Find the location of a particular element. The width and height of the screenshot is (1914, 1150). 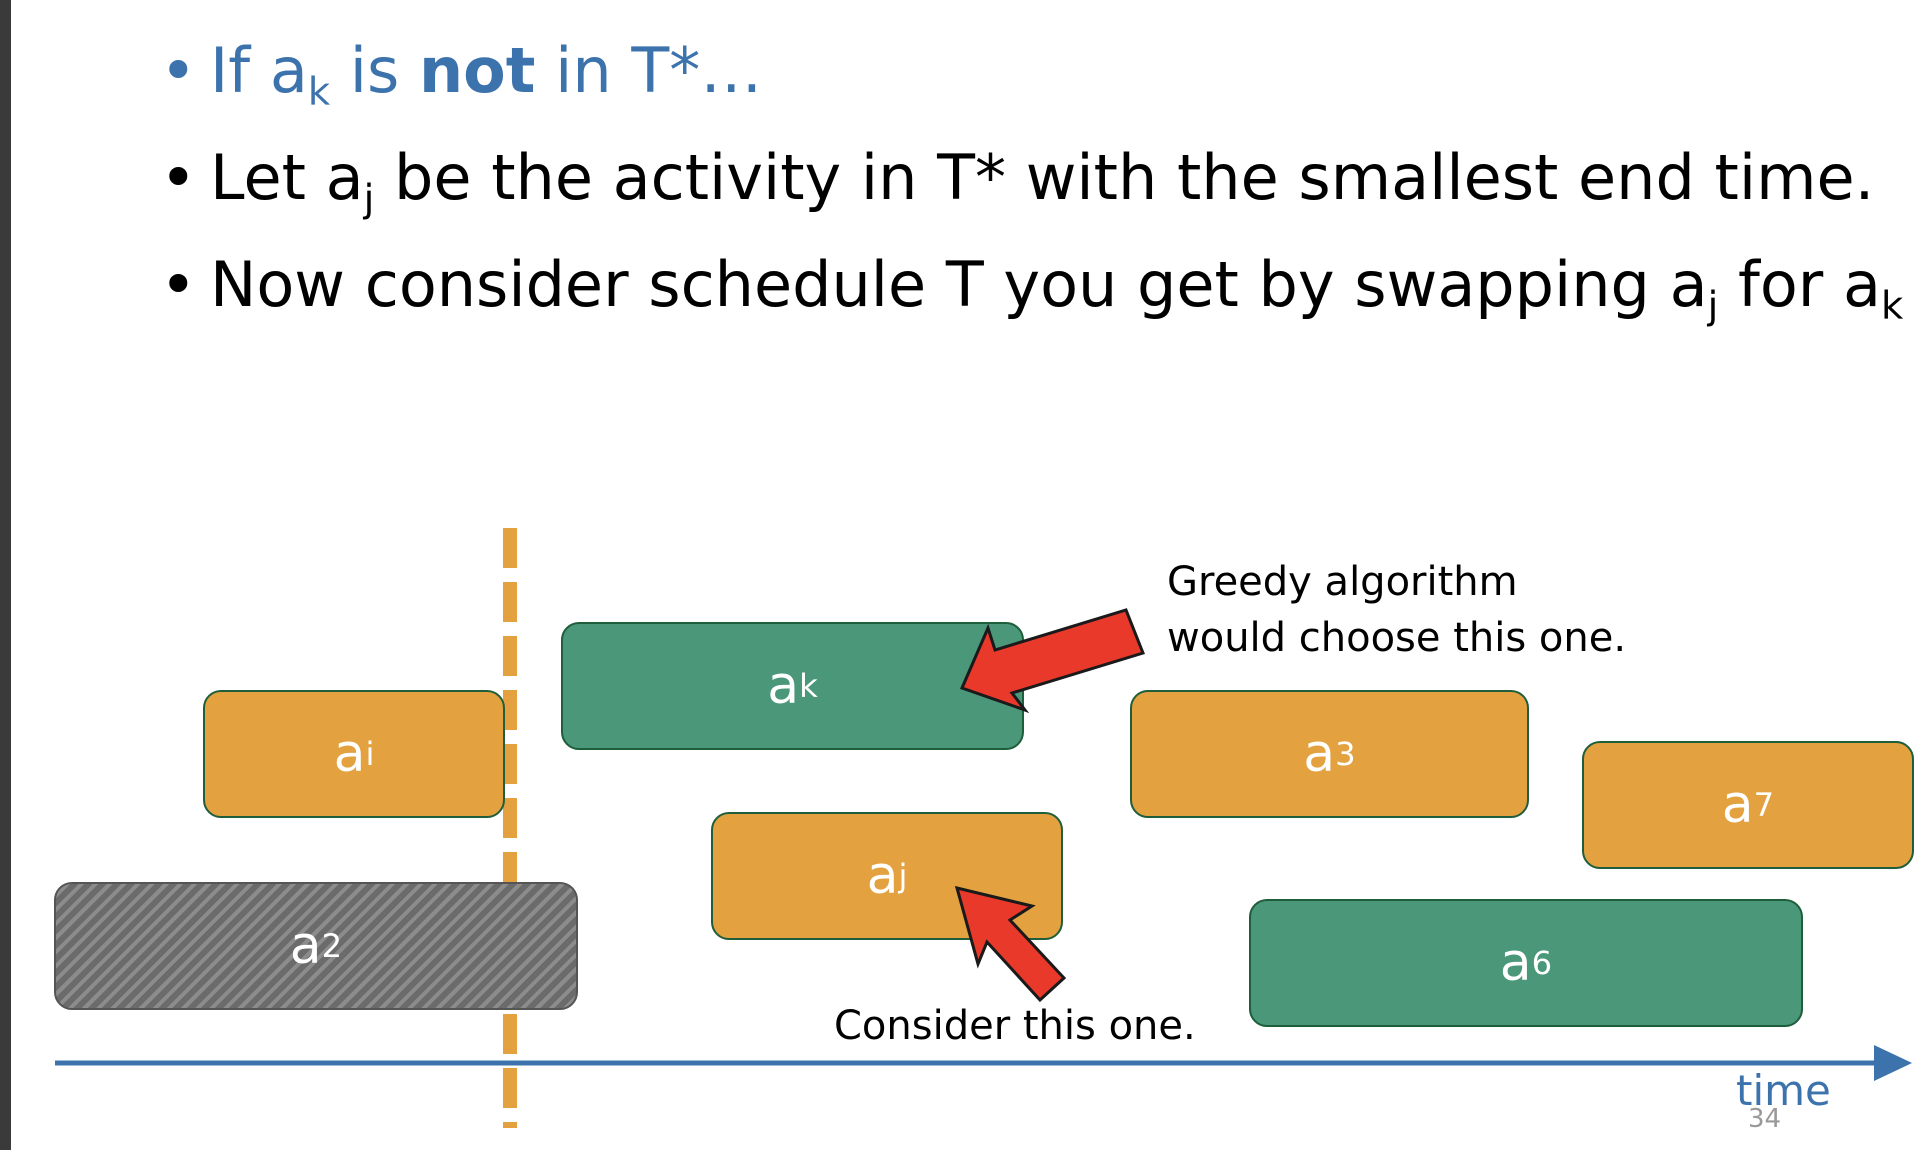

page-number: 34 is located at coordinates (1765, 1119).